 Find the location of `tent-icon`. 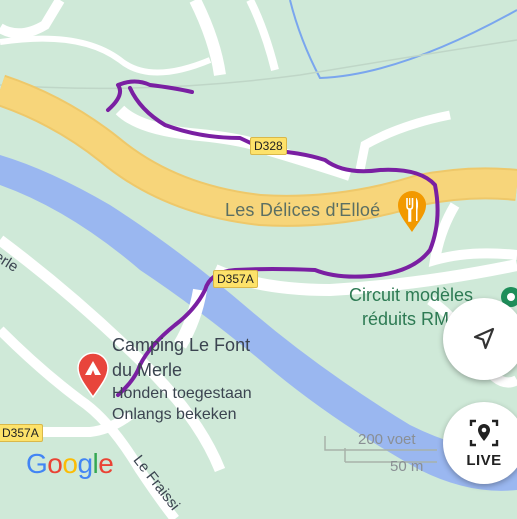

tent-icon is located at coordinates (93, 375).